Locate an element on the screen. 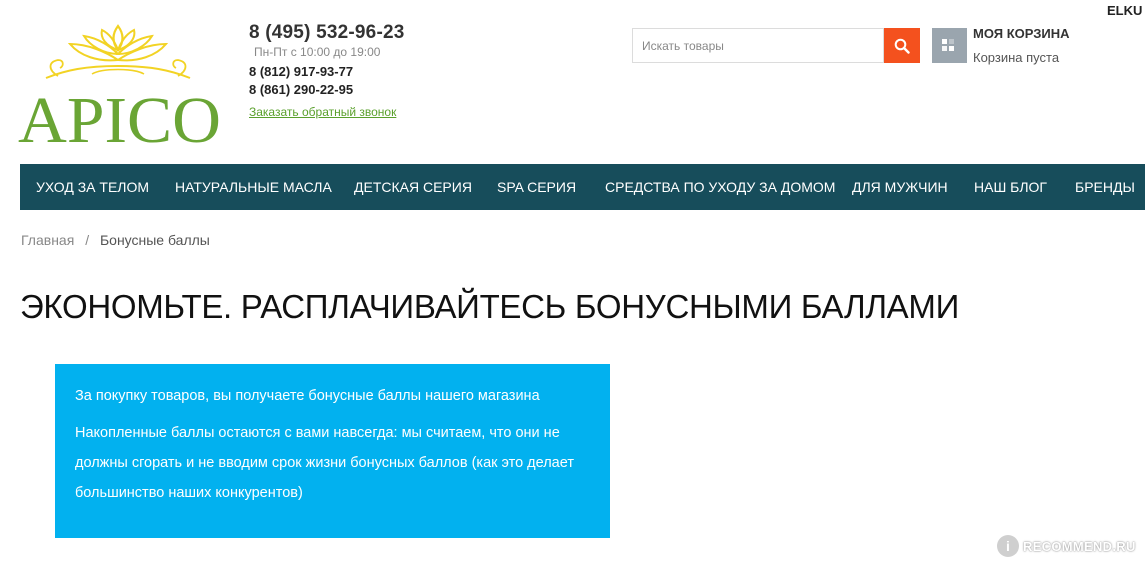 The width and height of the screenshot is (1145, 567). recommend-watermark: i RECOMMEND.RU is located at coordinates (1066, 546).